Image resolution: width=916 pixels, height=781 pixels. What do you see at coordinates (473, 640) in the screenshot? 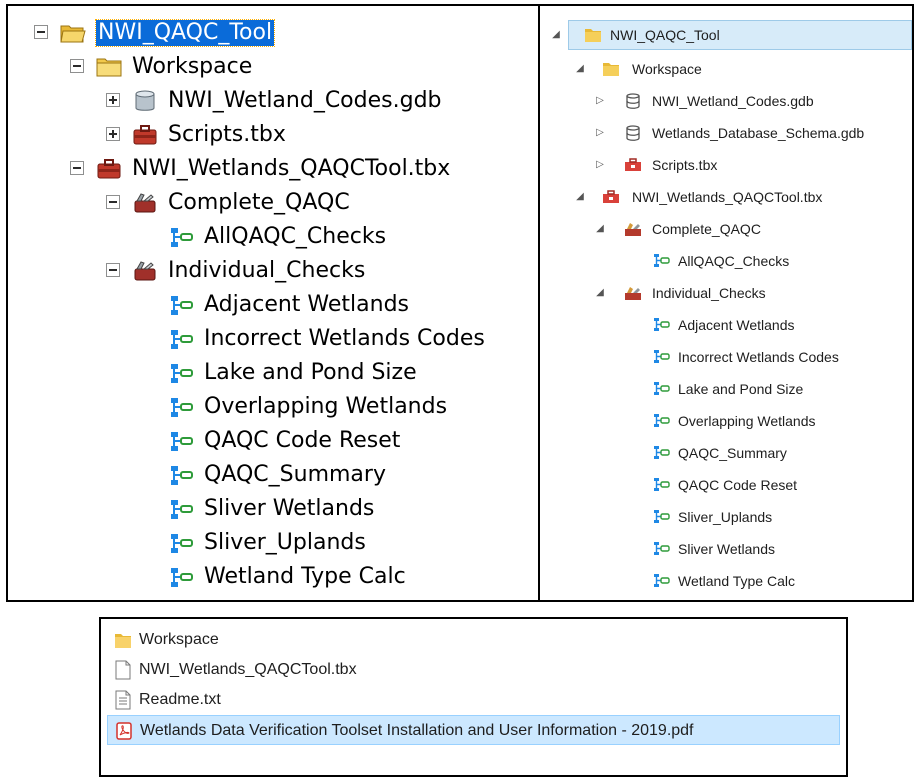
I see `file-item-workspace: Workspace` at bounding box center [473, 640].